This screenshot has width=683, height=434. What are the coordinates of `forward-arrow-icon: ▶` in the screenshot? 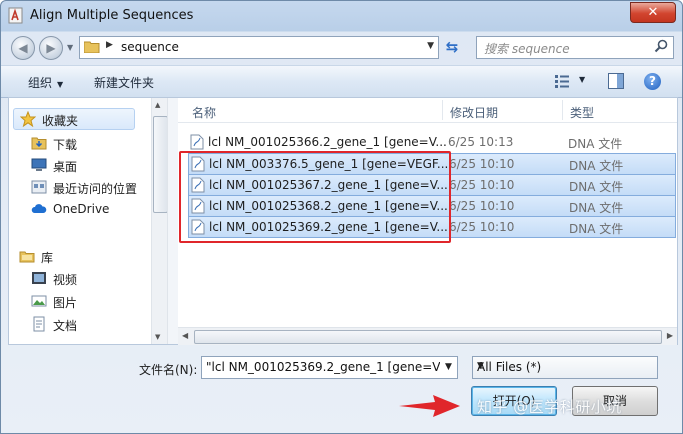 It's located at (51, 48).